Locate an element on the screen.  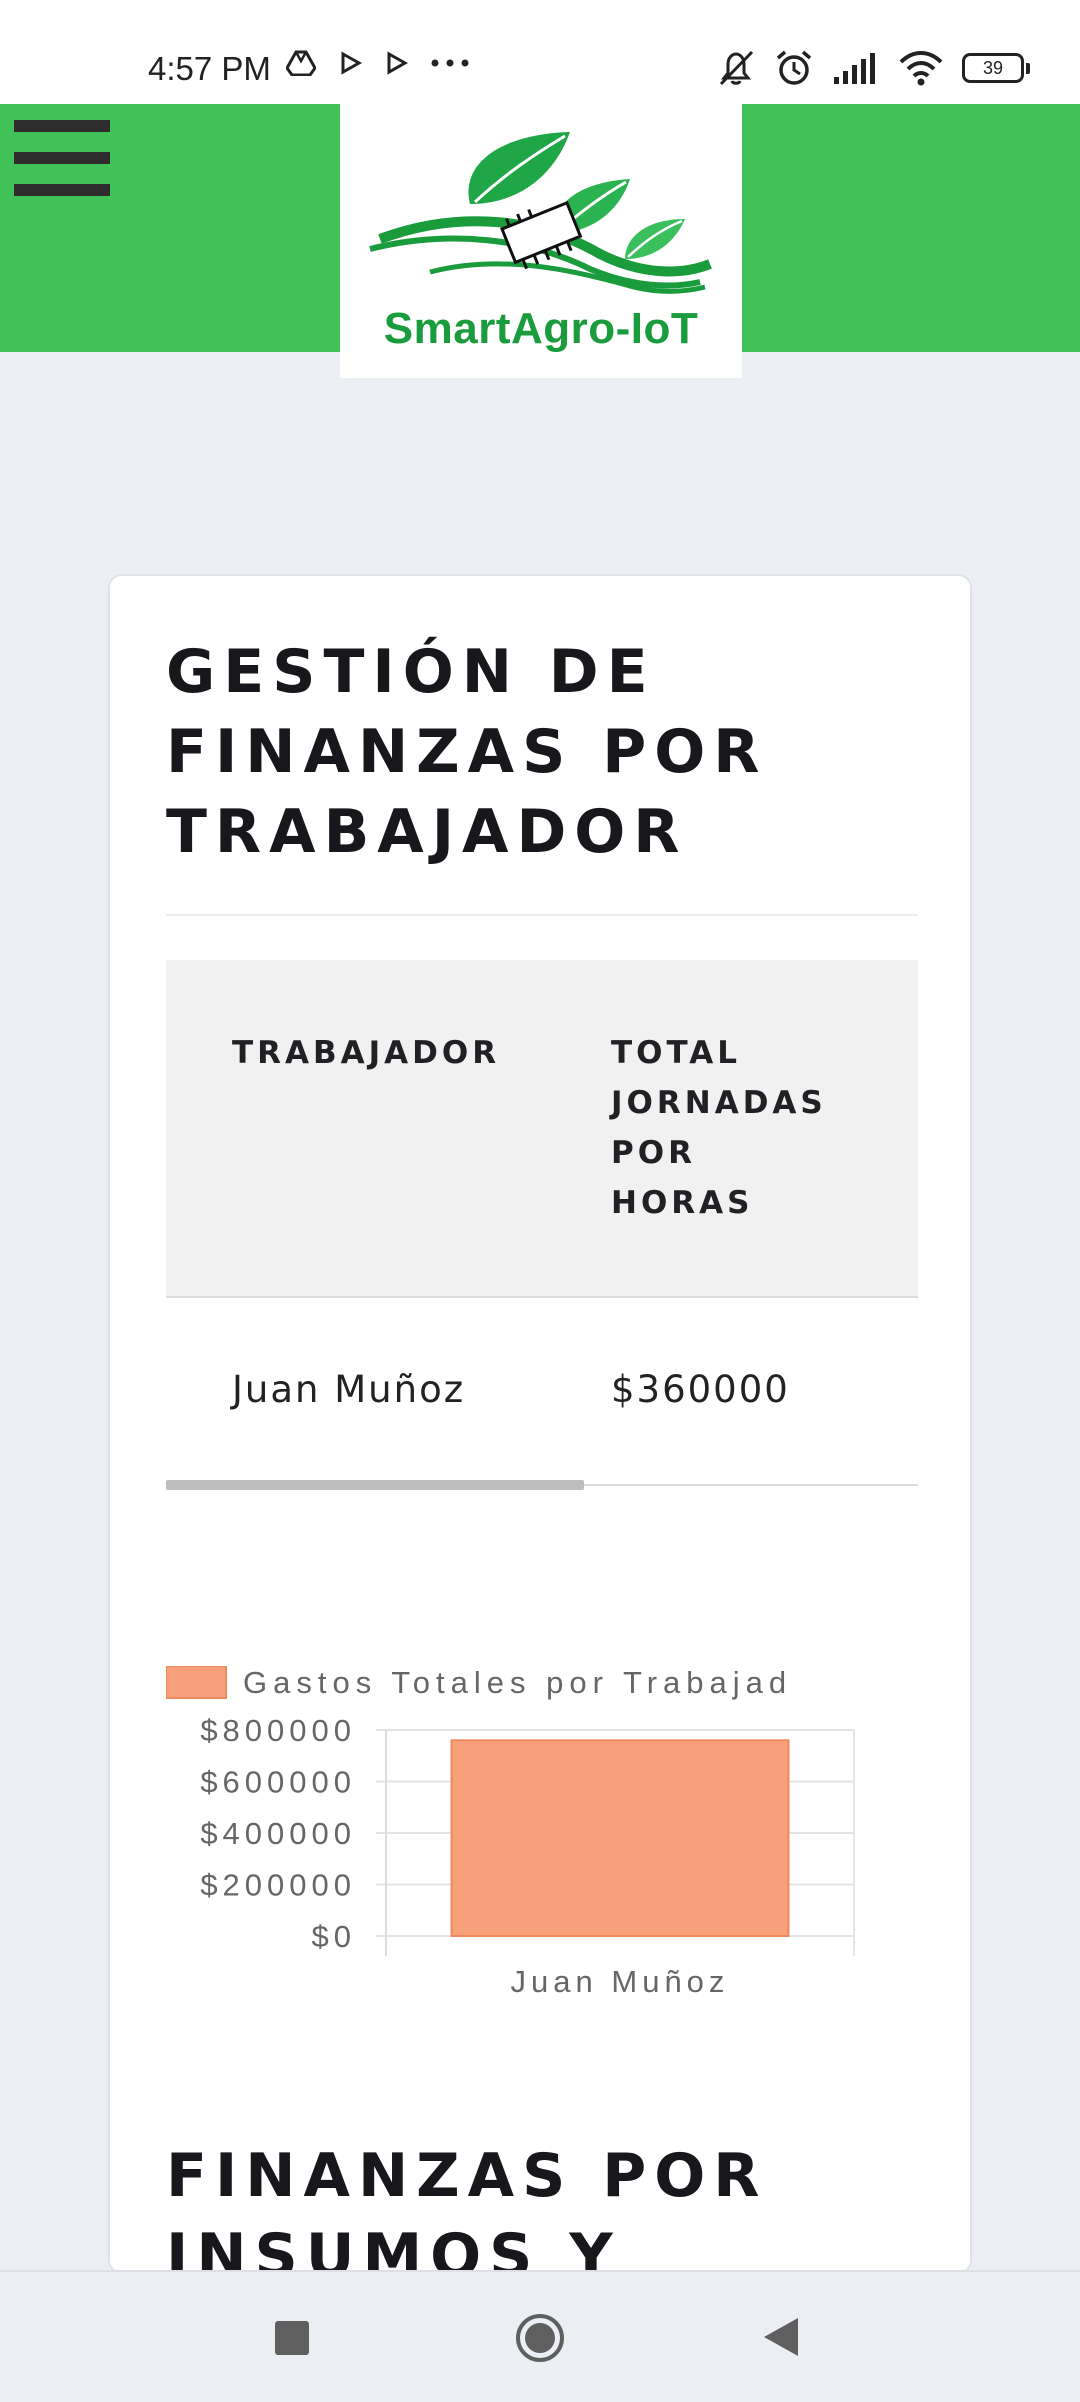
logo: SmartAgro-IoT is located at coordinates (541, 241).